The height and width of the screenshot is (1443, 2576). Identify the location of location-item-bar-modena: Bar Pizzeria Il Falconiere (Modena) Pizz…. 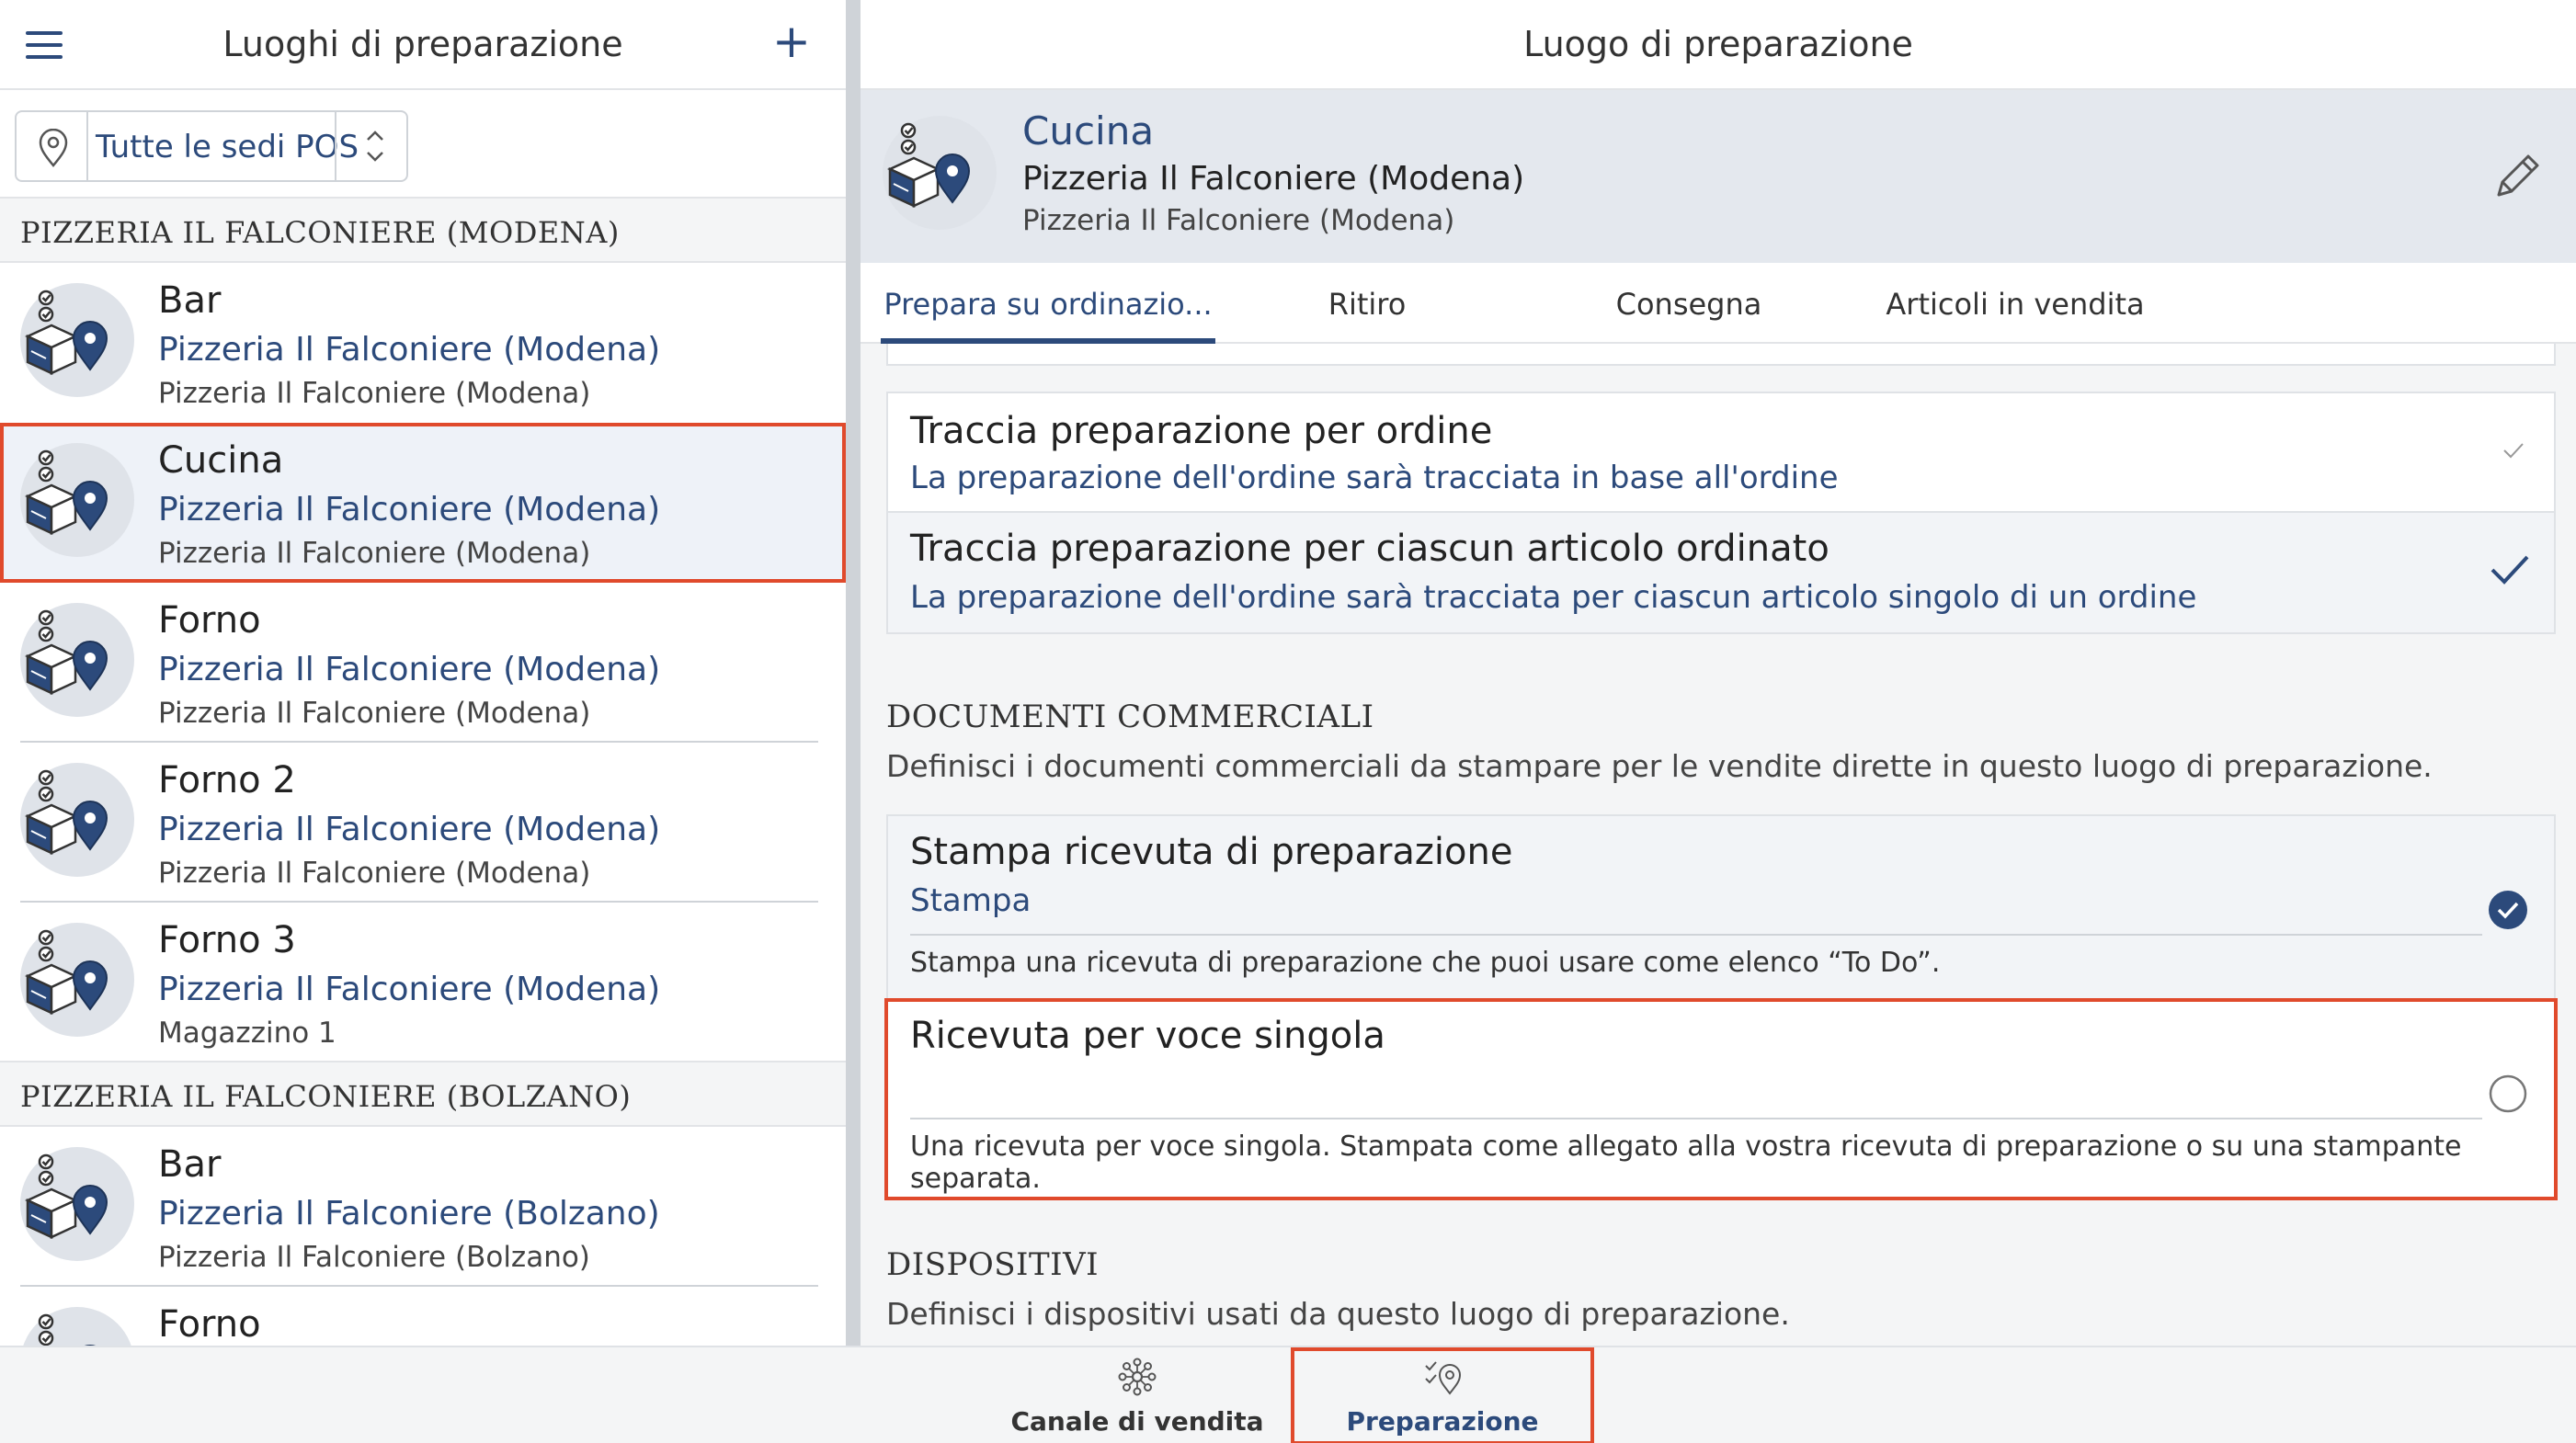
(423, 343).